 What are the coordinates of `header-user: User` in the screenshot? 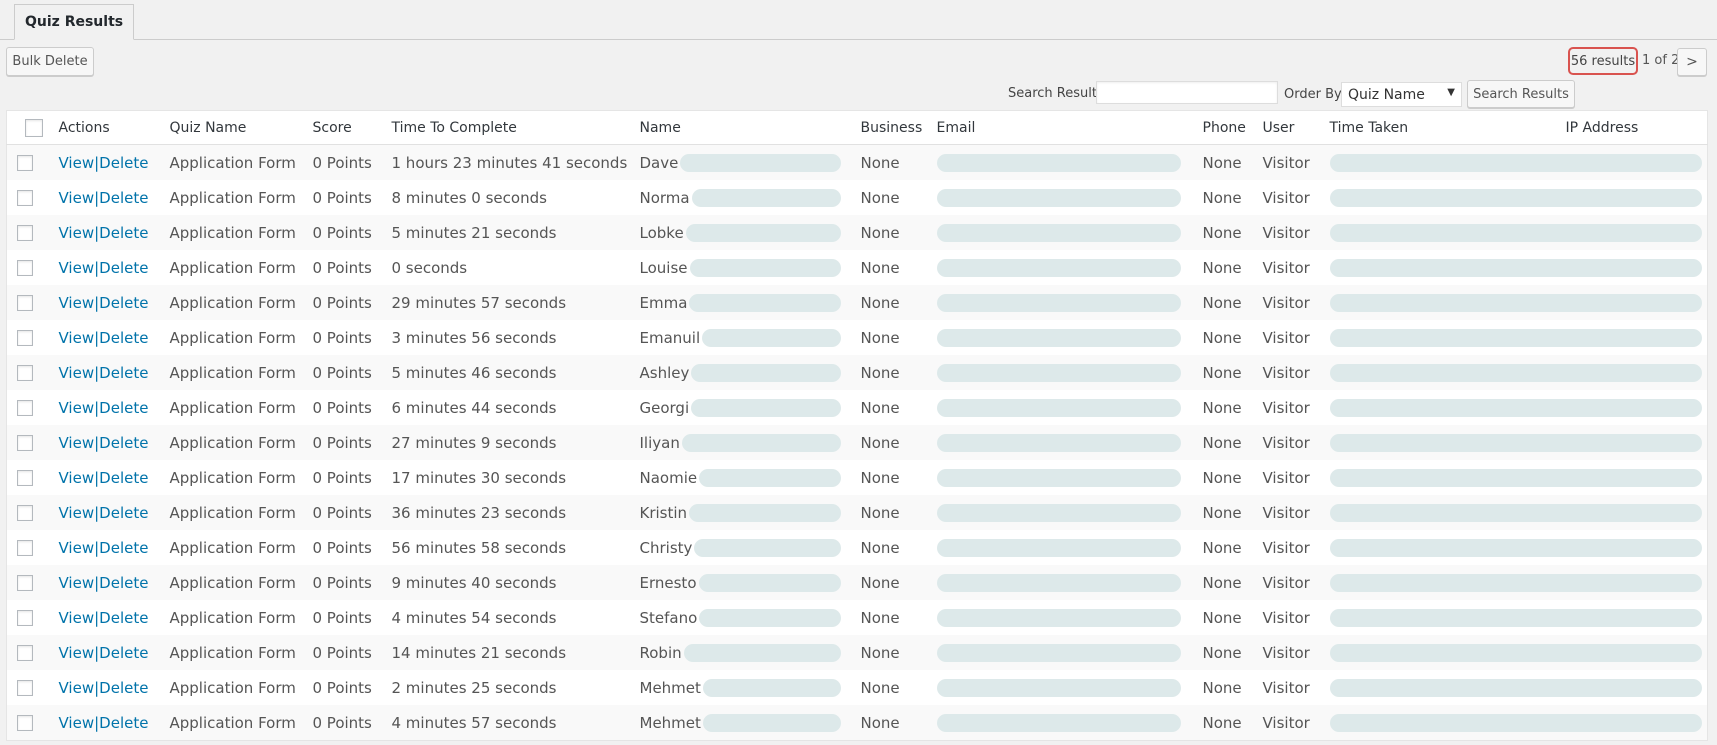 It's located at (1288, 127).